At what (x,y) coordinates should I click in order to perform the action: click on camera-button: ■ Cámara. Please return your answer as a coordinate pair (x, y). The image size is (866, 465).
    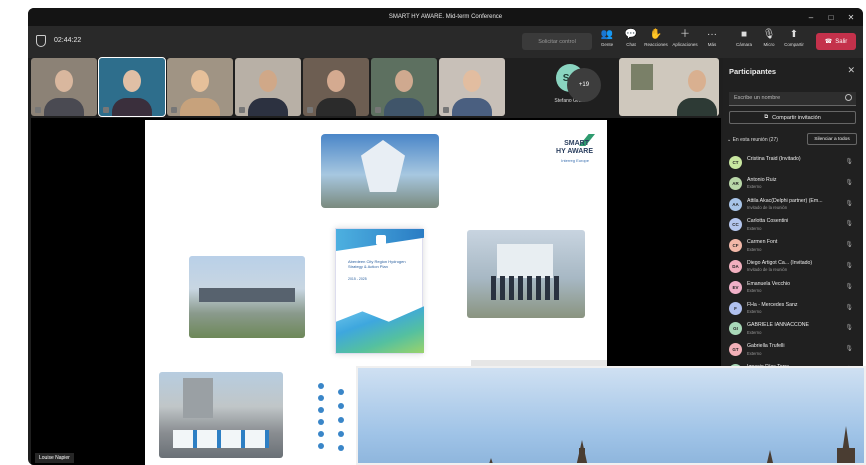
    Looking at the image, I should click on (744, 42).